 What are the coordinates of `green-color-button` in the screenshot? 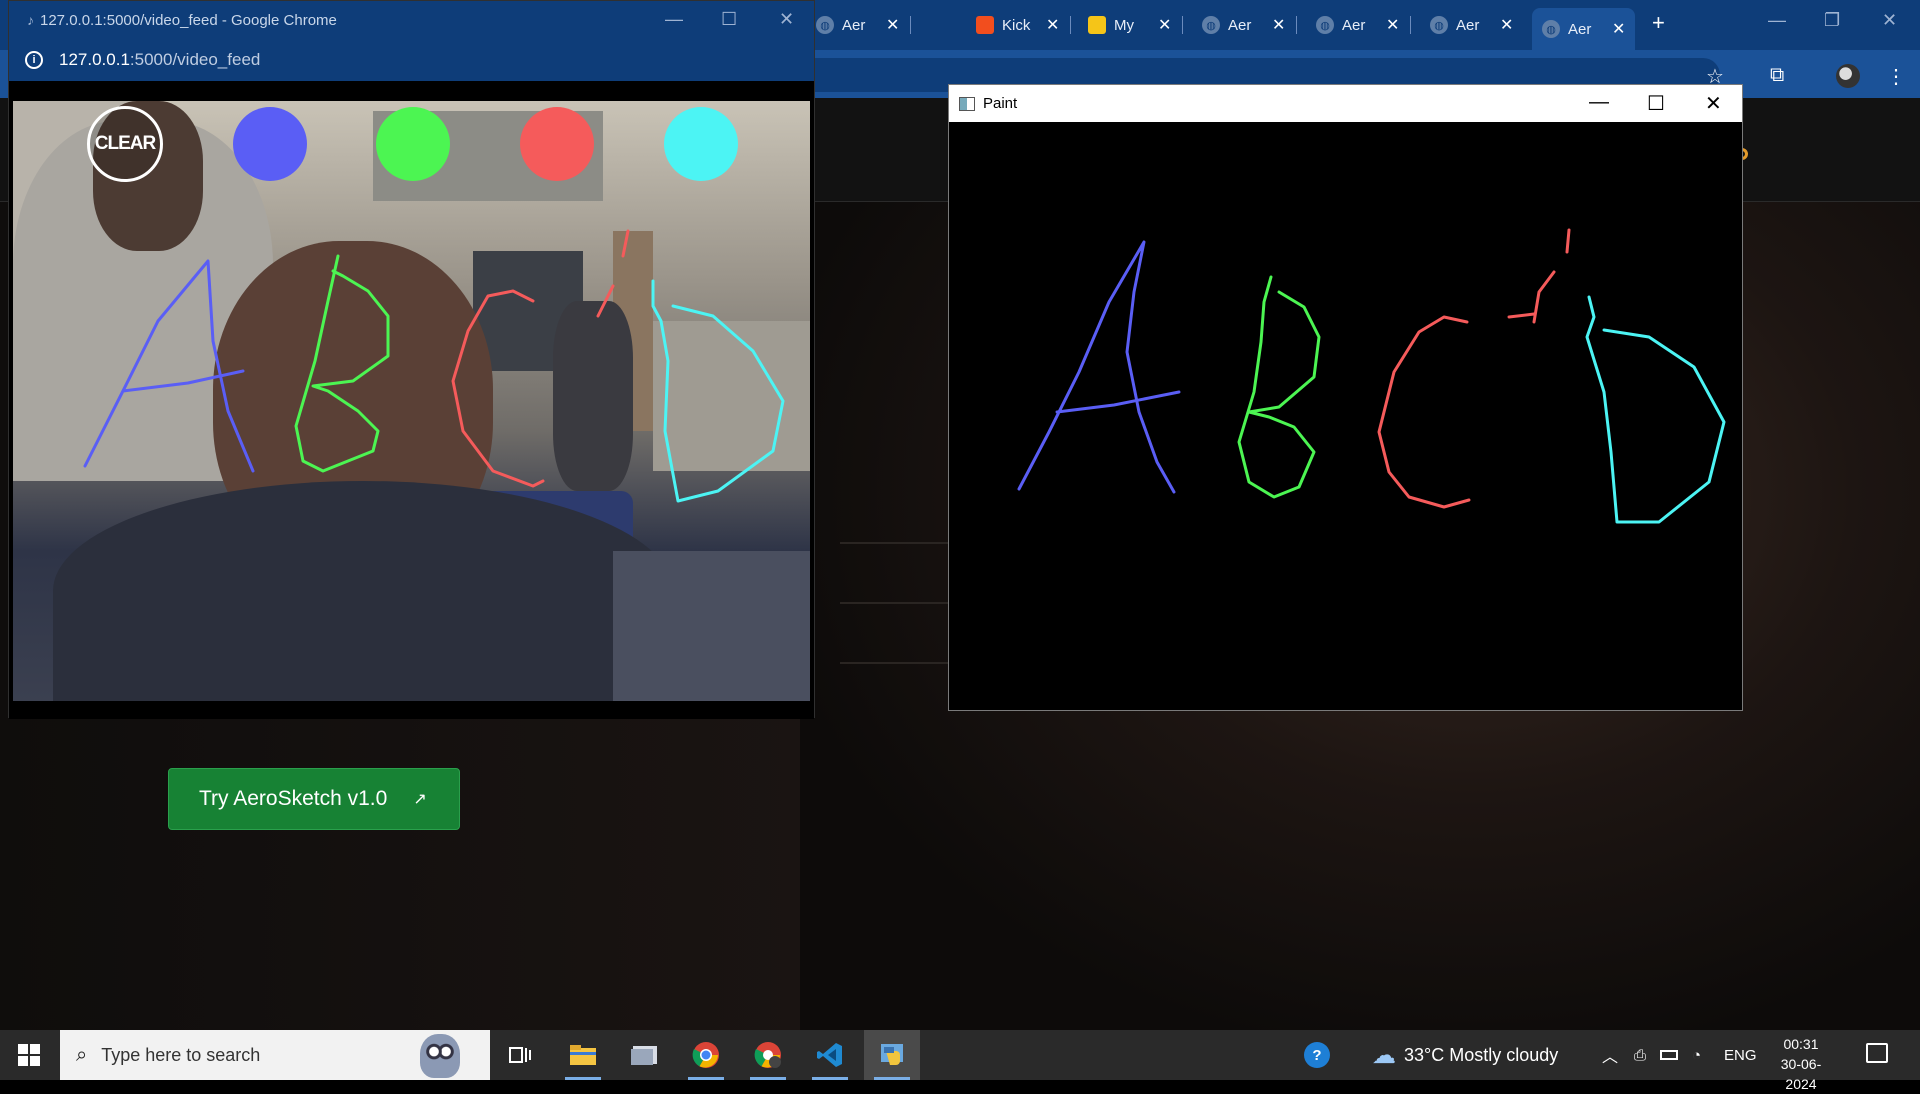 It's located at (413, 144).